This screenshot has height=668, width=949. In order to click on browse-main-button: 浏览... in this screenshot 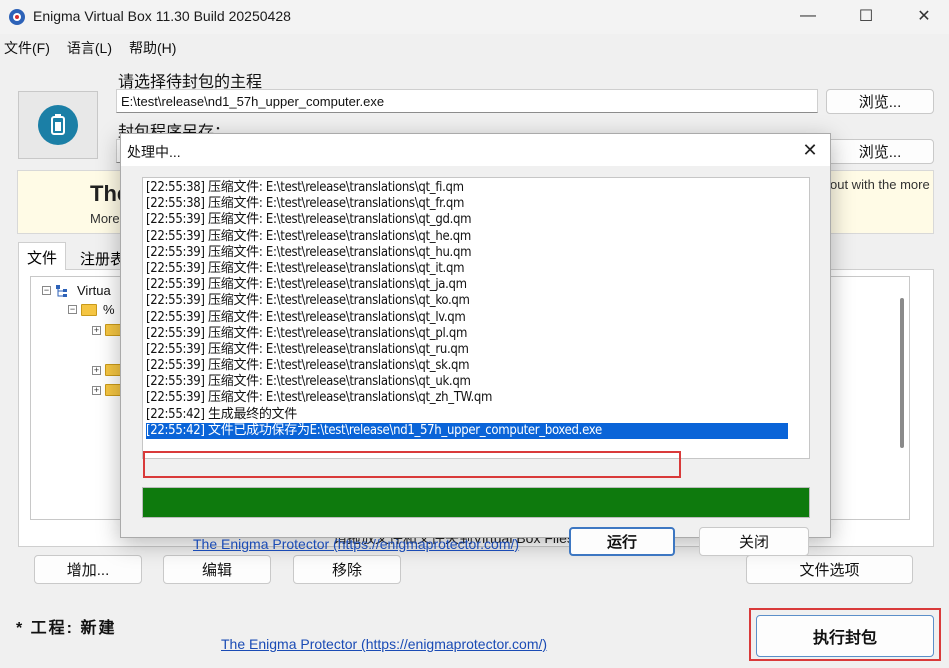, I will do `click(880, 101)`.